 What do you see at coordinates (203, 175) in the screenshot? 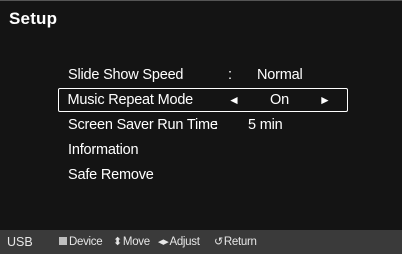
I see `menu-item-safe-remove: Safe Remove` at bounding box center [203, 175].